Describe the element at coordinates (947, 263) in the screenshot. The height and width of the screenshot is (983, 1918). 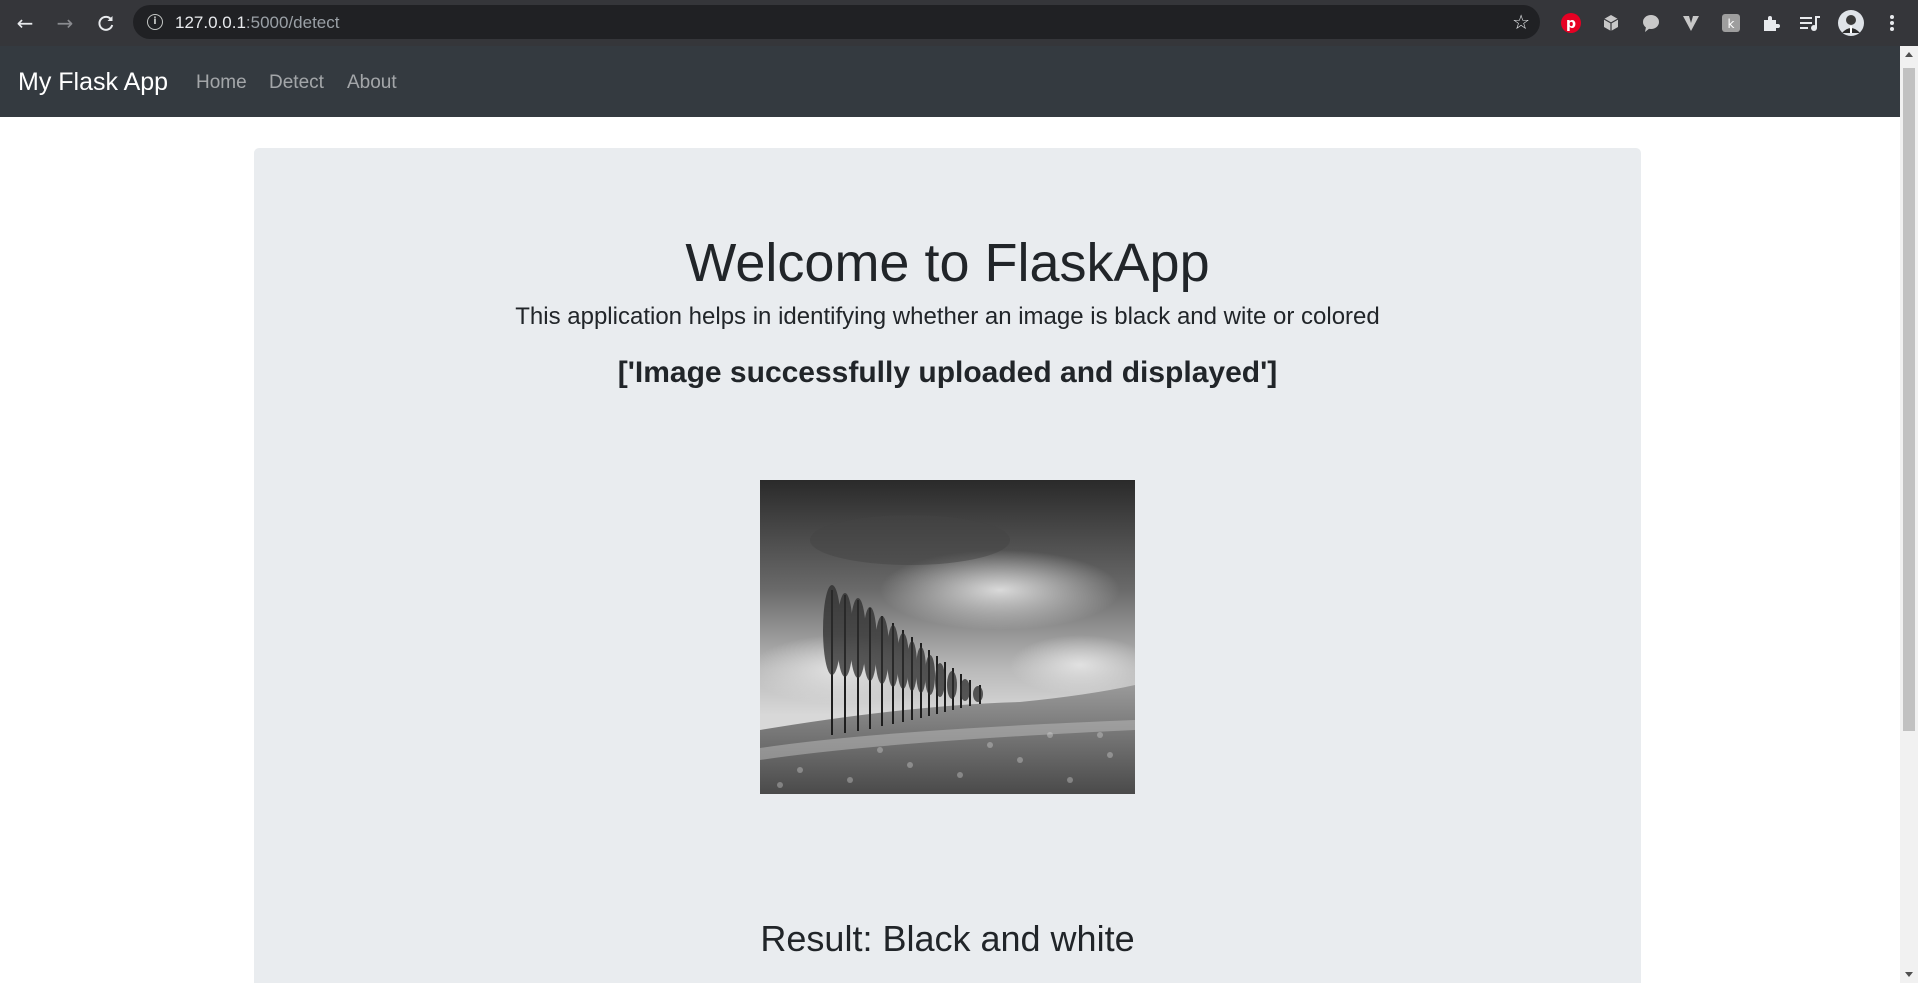
I see `page-title: Welcome to FlaskApp` at that location.